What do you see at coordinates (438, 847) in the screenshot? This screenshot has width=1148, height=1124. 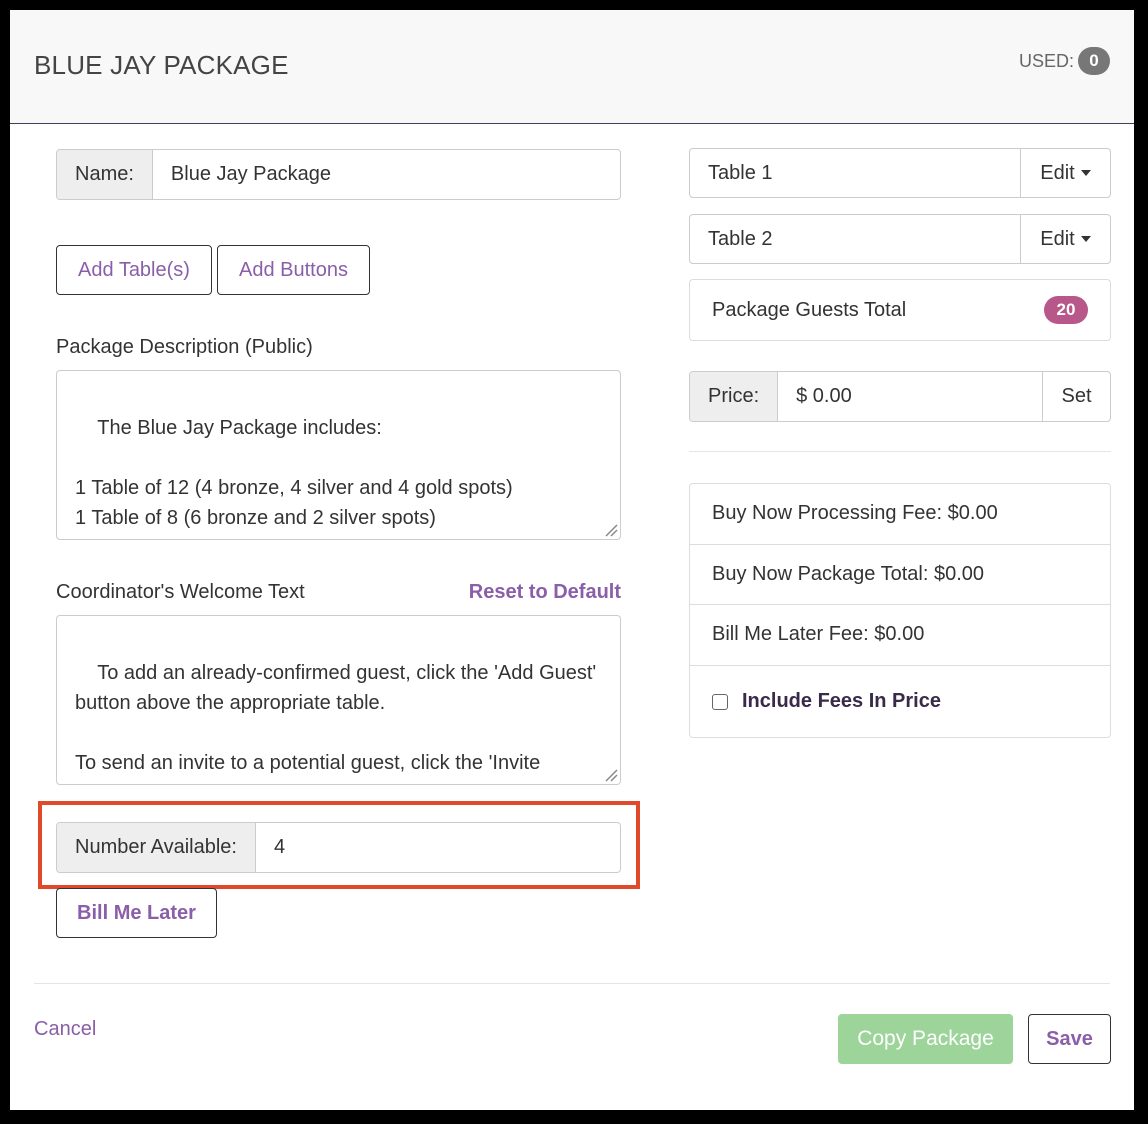 I see `number-available-input: 4` at bounding box center [438, 847].